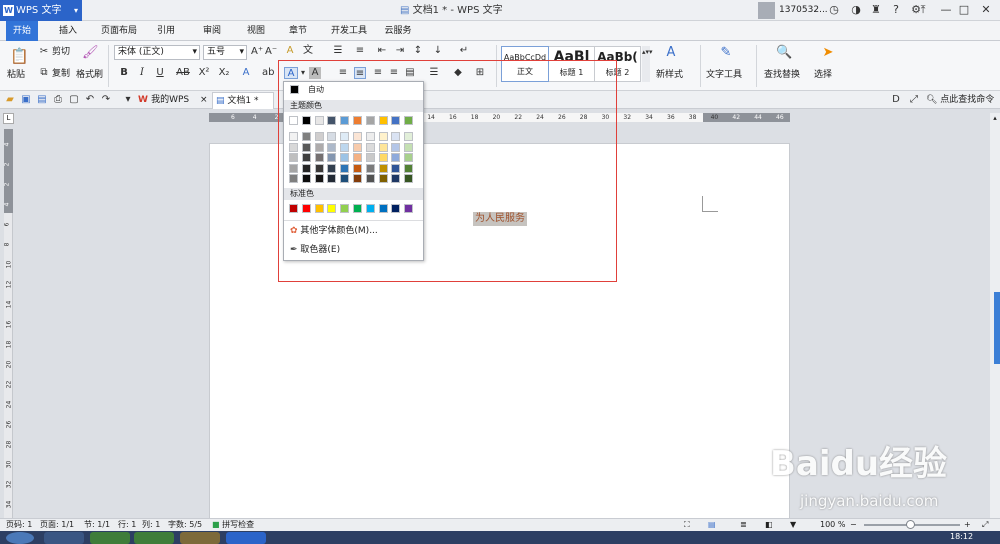  What do you see at coordinates (10, 100) in the screenshot?
I see `open-folder-icon: ▰` at bounding box center [10, 100].